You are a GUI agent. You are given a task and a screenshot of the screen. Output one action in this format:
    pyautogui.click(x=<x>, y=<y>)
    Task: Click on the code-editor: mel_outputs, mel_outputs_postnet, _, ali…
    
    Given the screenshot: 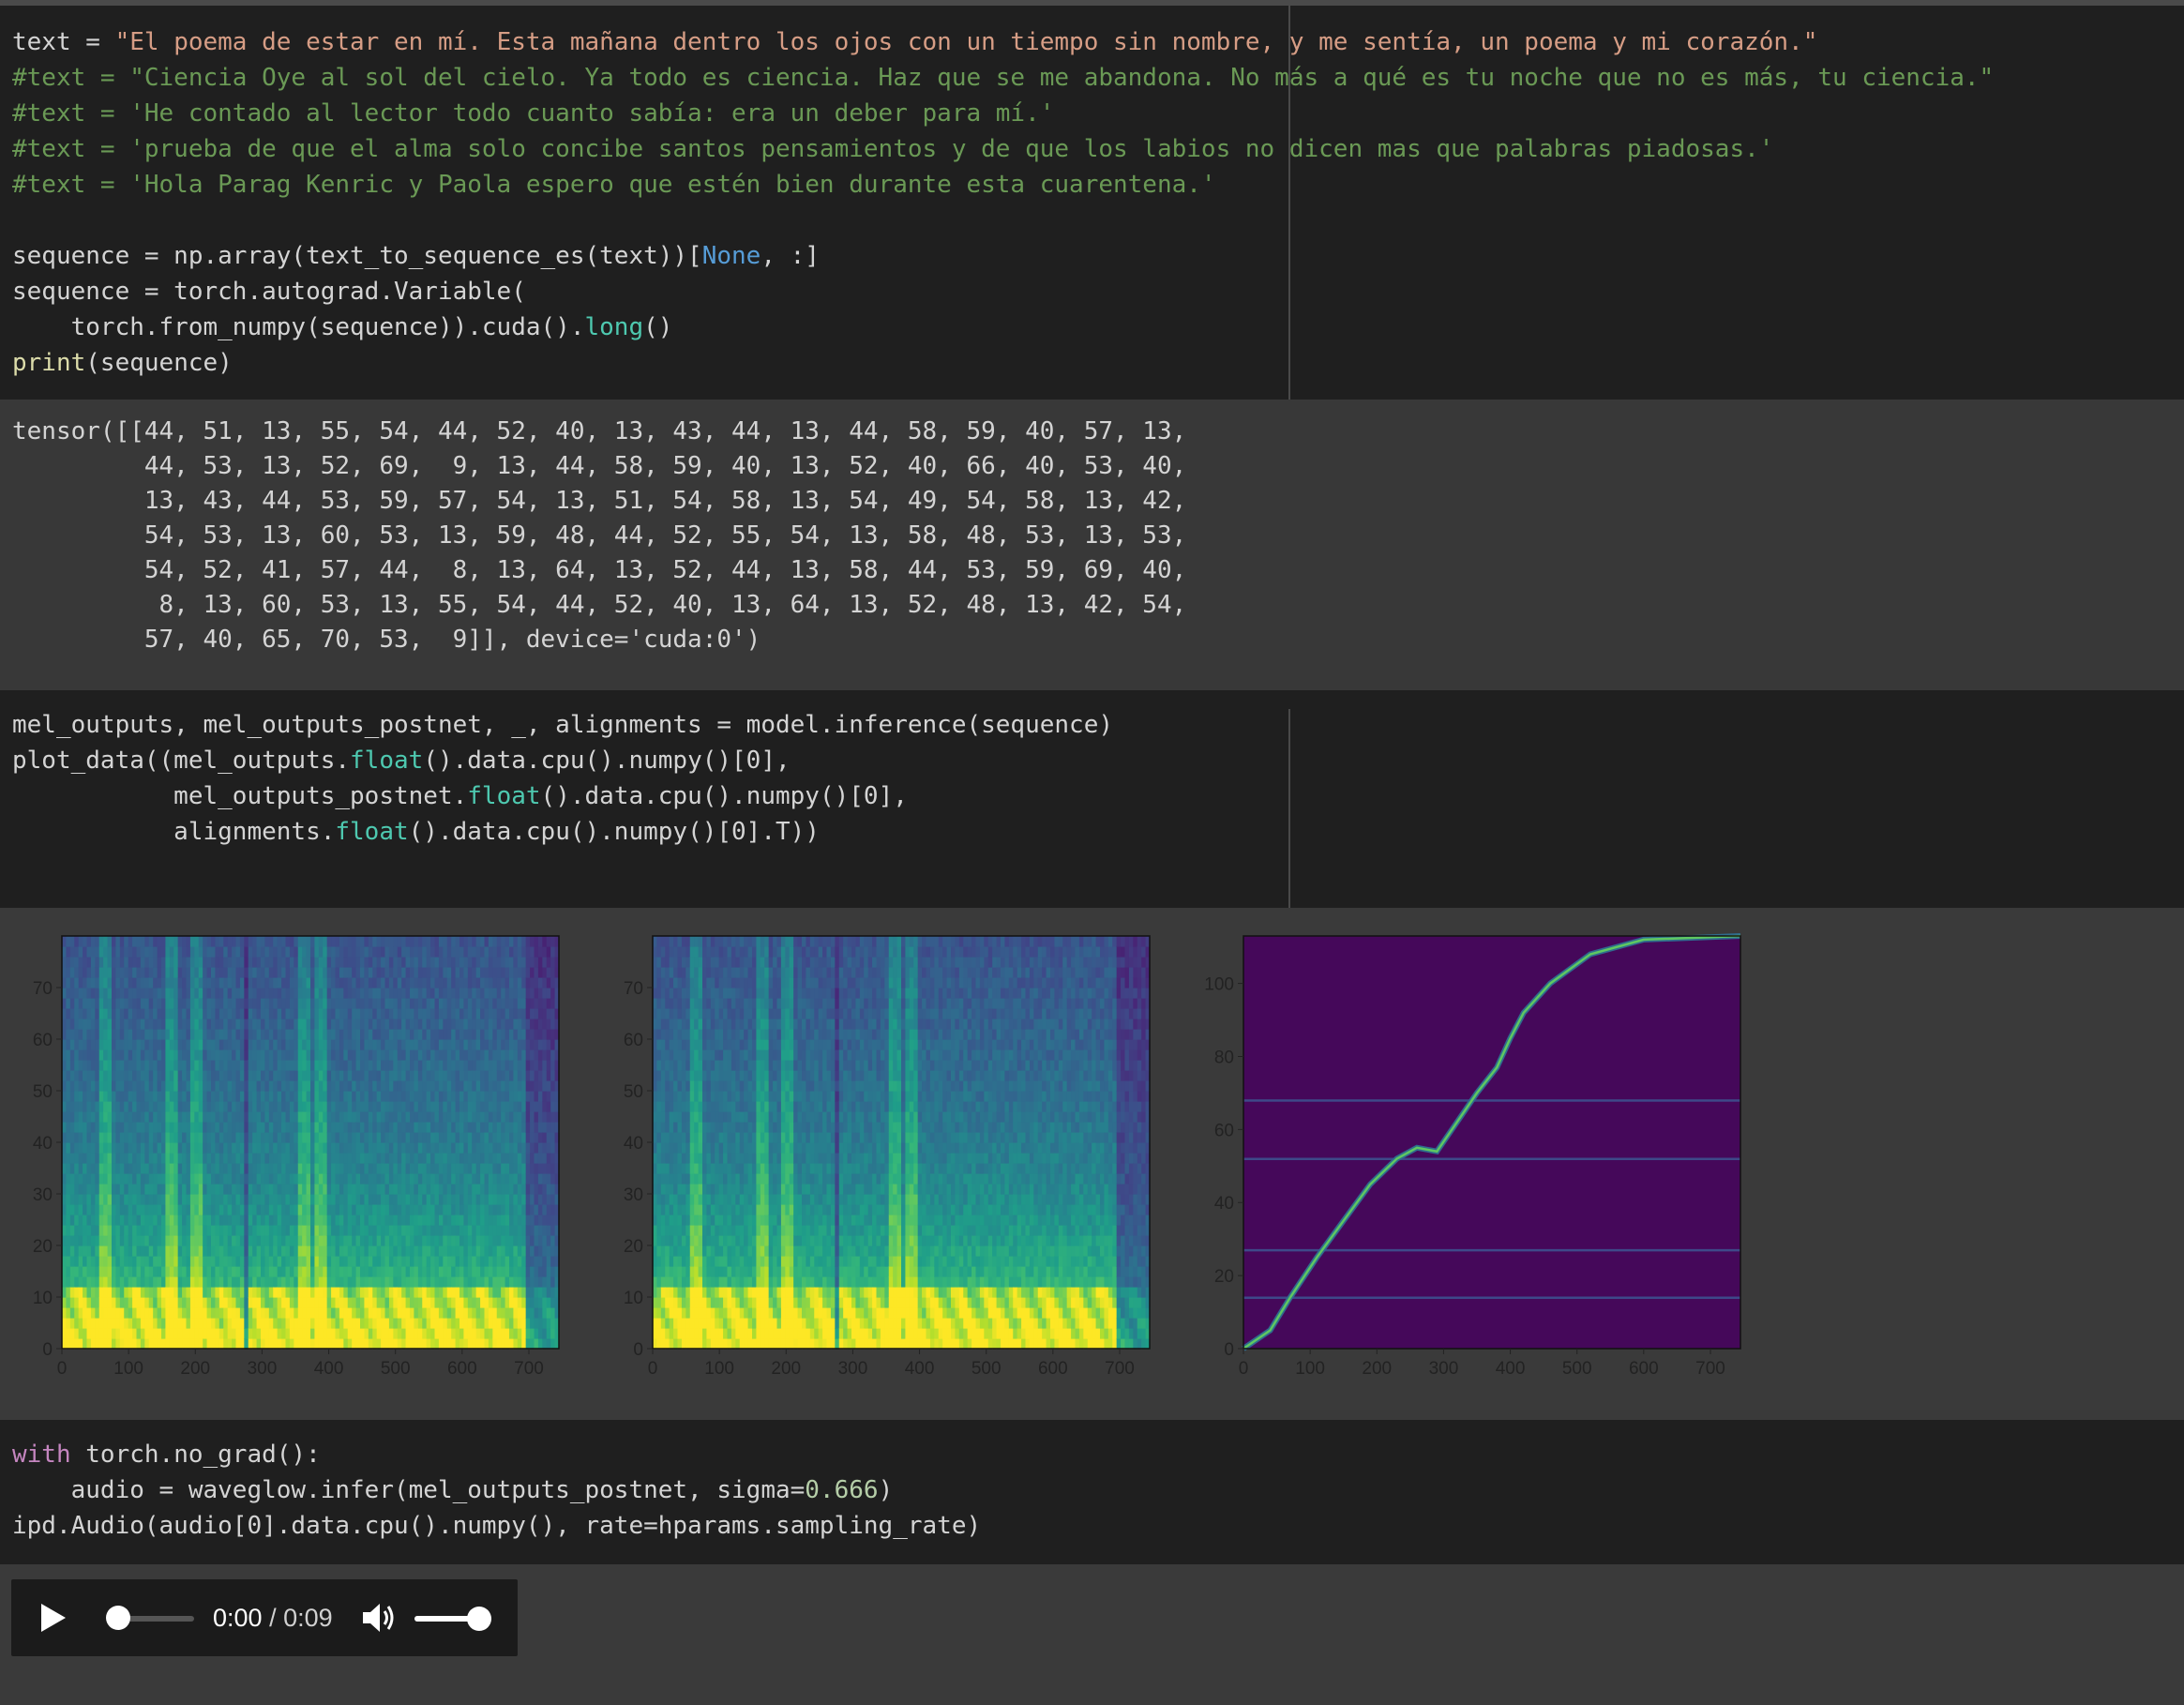 What is the action you would take?
    pyautogui.click(x=562, y=778)
    